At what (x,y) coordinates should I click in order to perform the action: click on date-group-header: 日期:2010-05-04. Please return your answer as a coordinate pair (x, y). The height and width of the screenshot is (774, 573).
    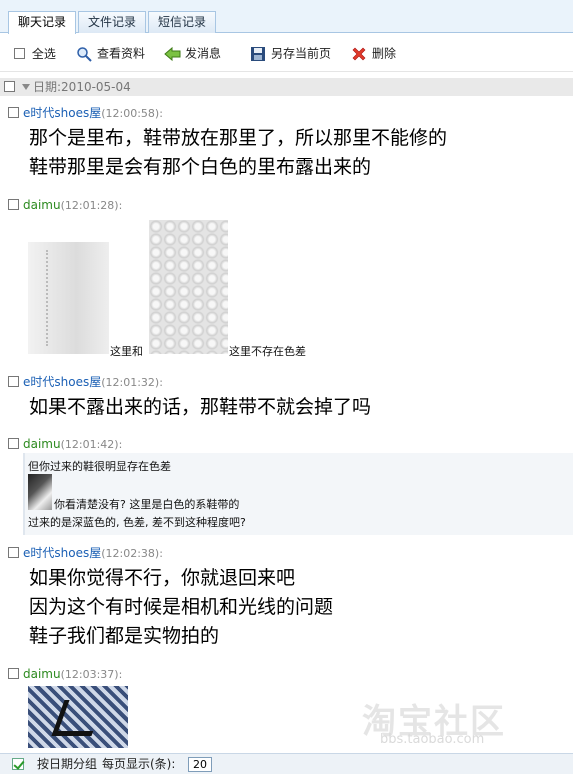
    Looking at the image, I should click on (286, 87).